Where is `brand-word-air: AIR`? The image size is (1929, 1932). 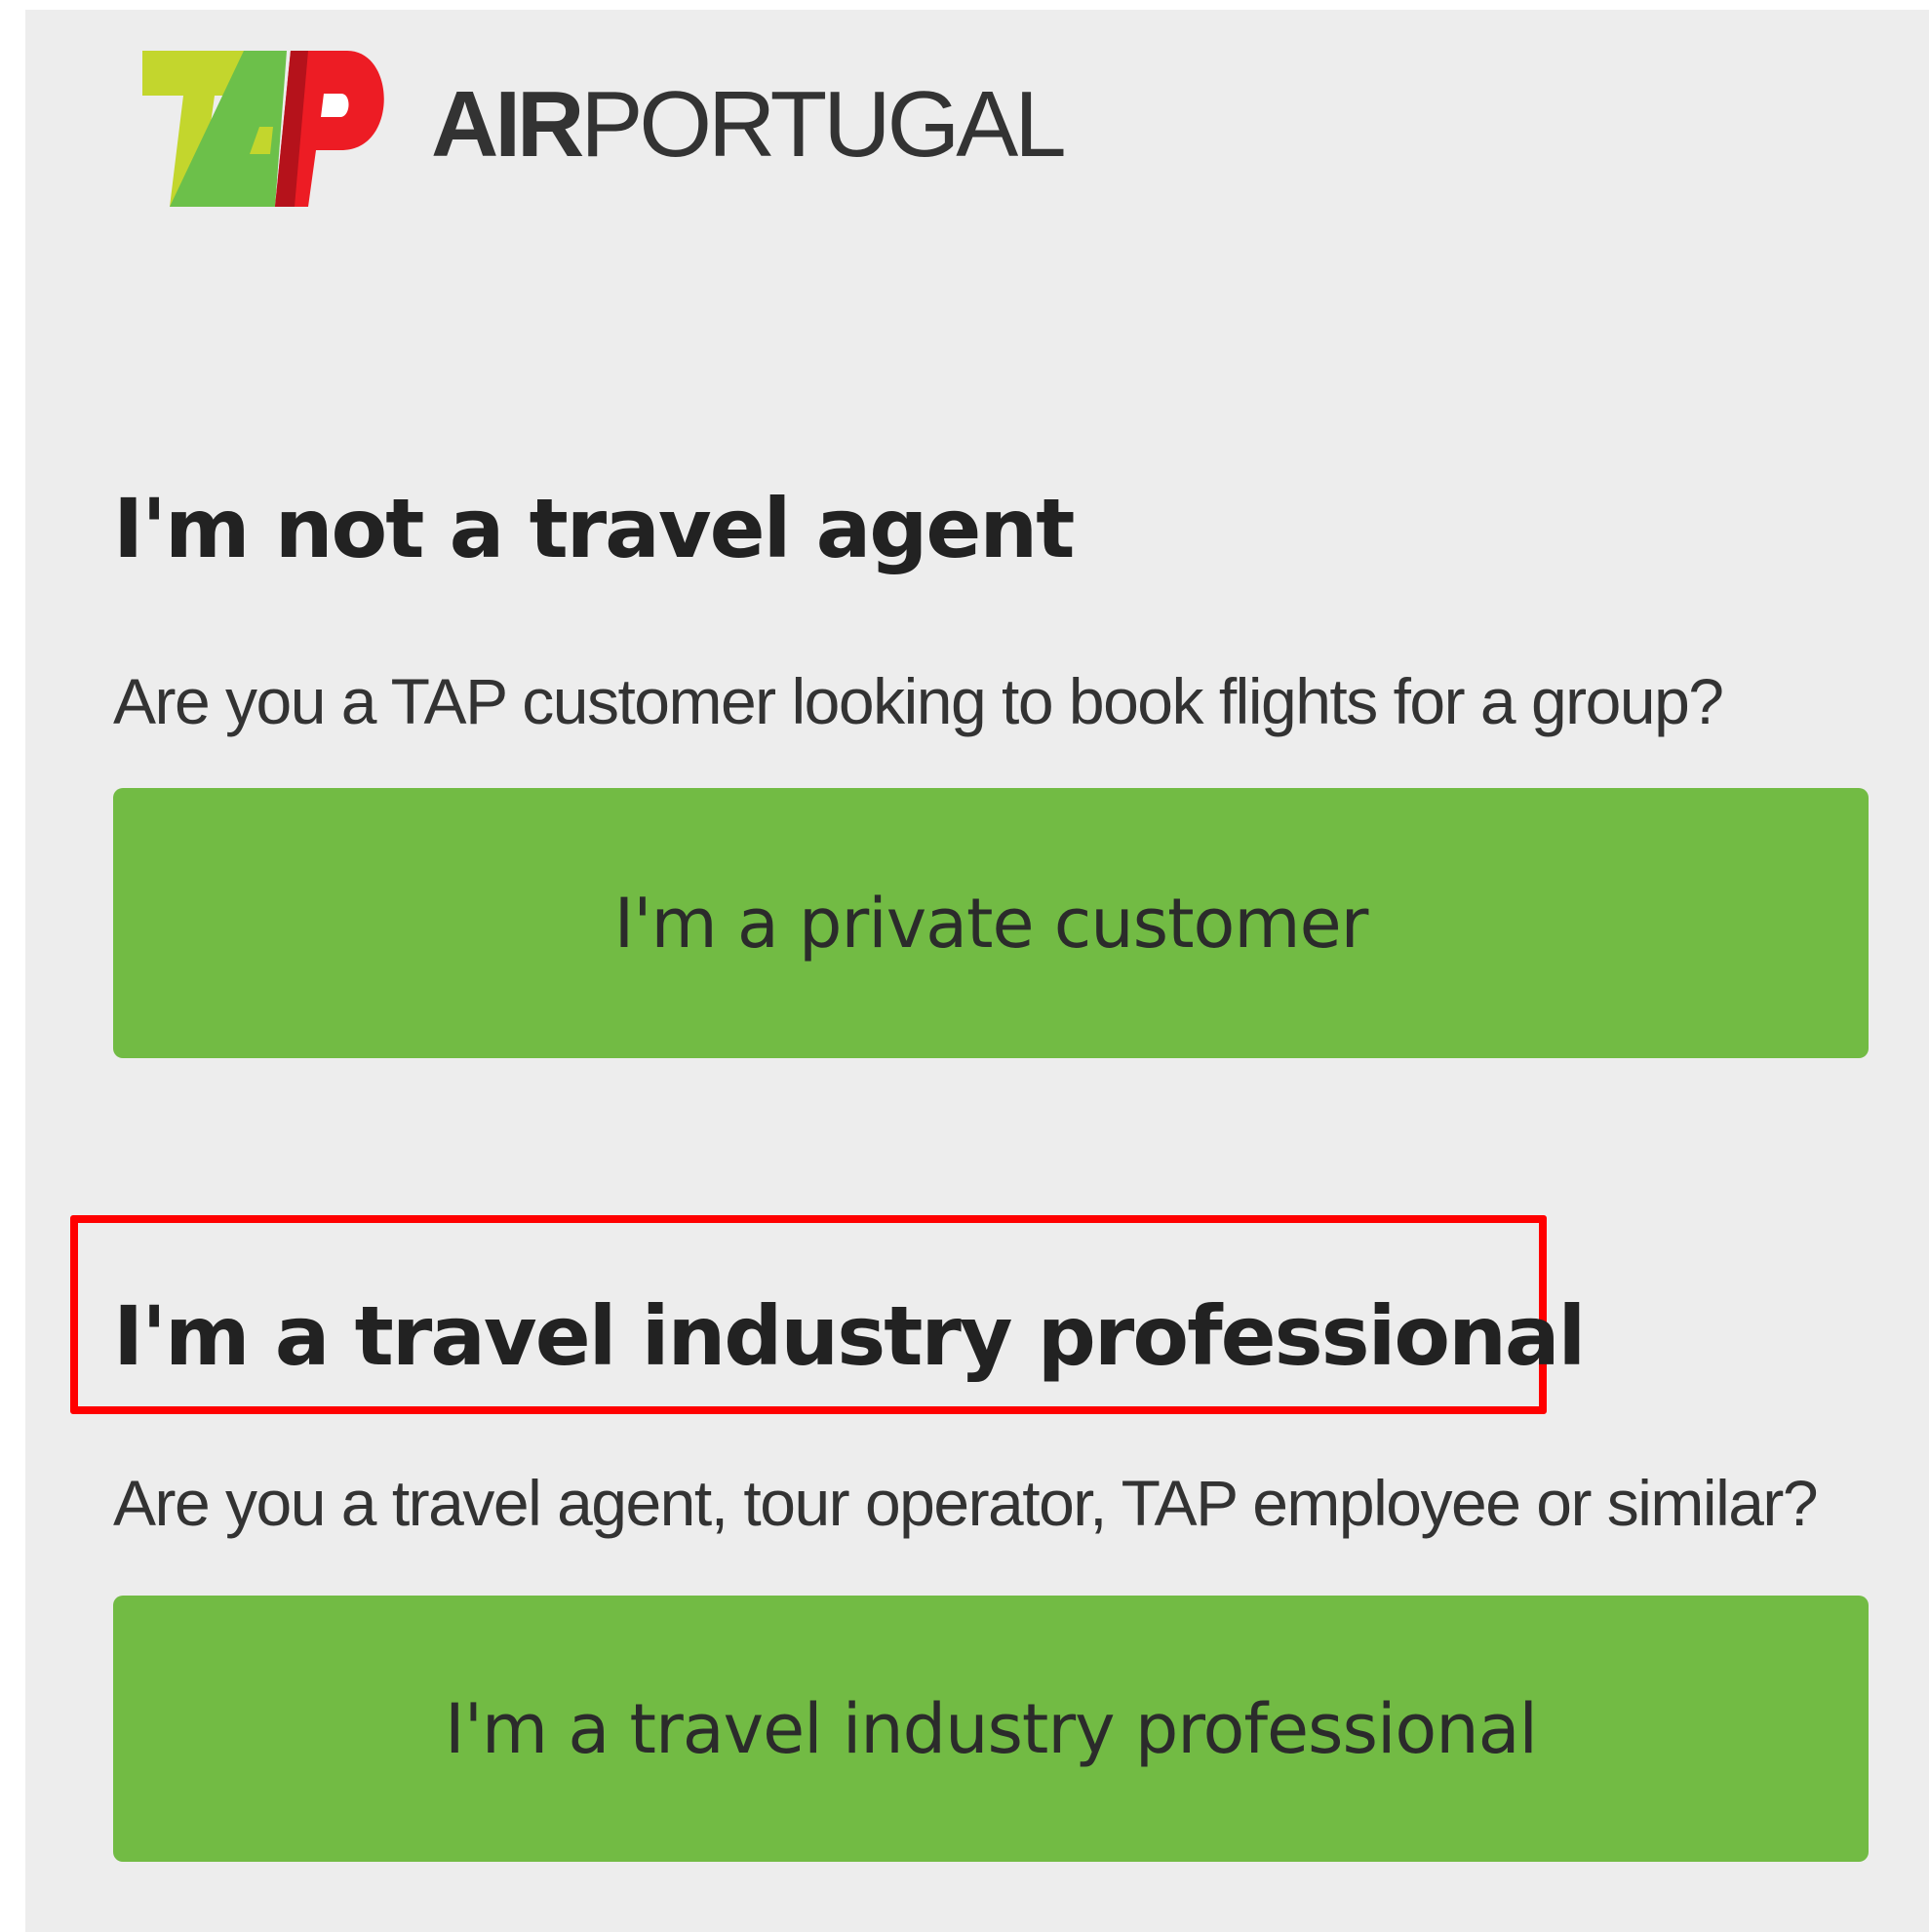 brand-word-air: AIR is located at coordinates (507, 124).